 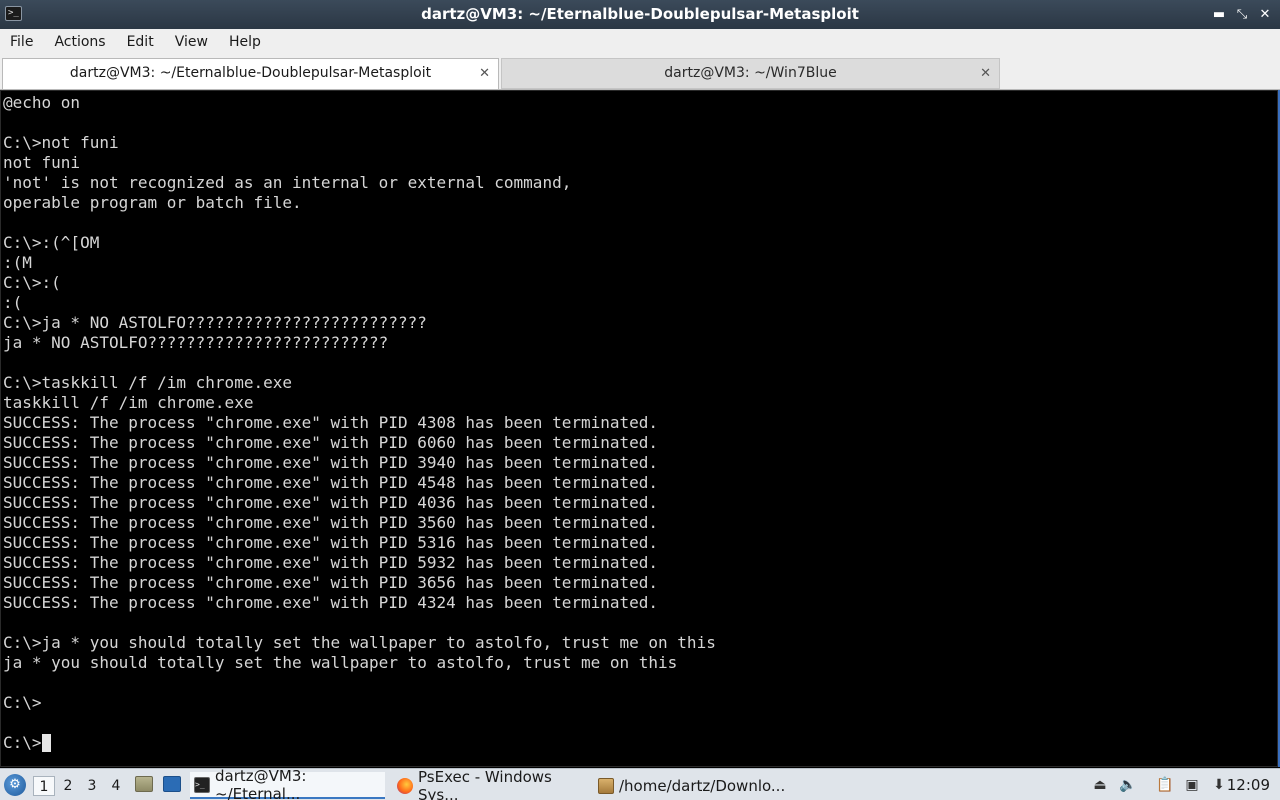 What do you see at coordinates (116, 786) in the screenshot?
I see `desktop-4-button: 4` at bounding box center [116, 786].